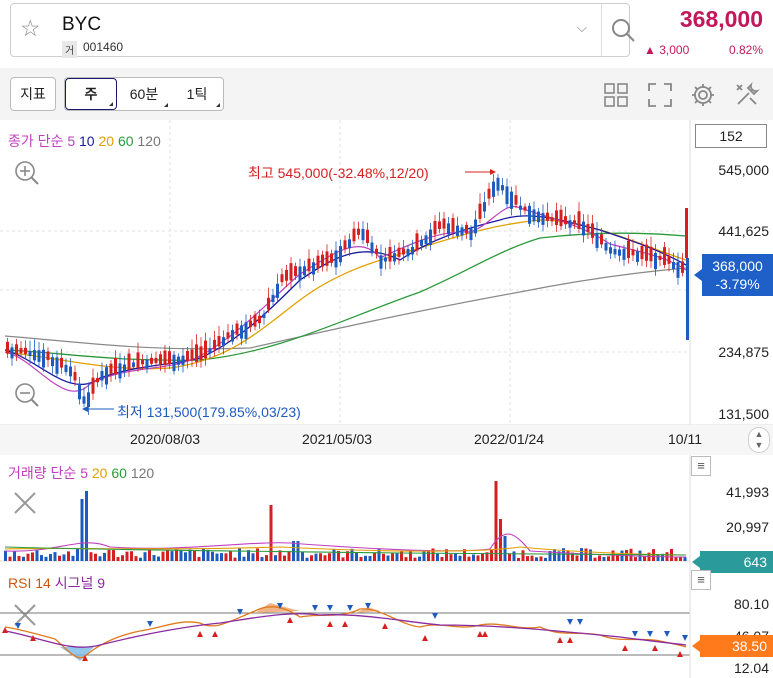 The width and height of the screenshot is (773, 678). I want to click on vol-ma5-line, so click(345, 545).